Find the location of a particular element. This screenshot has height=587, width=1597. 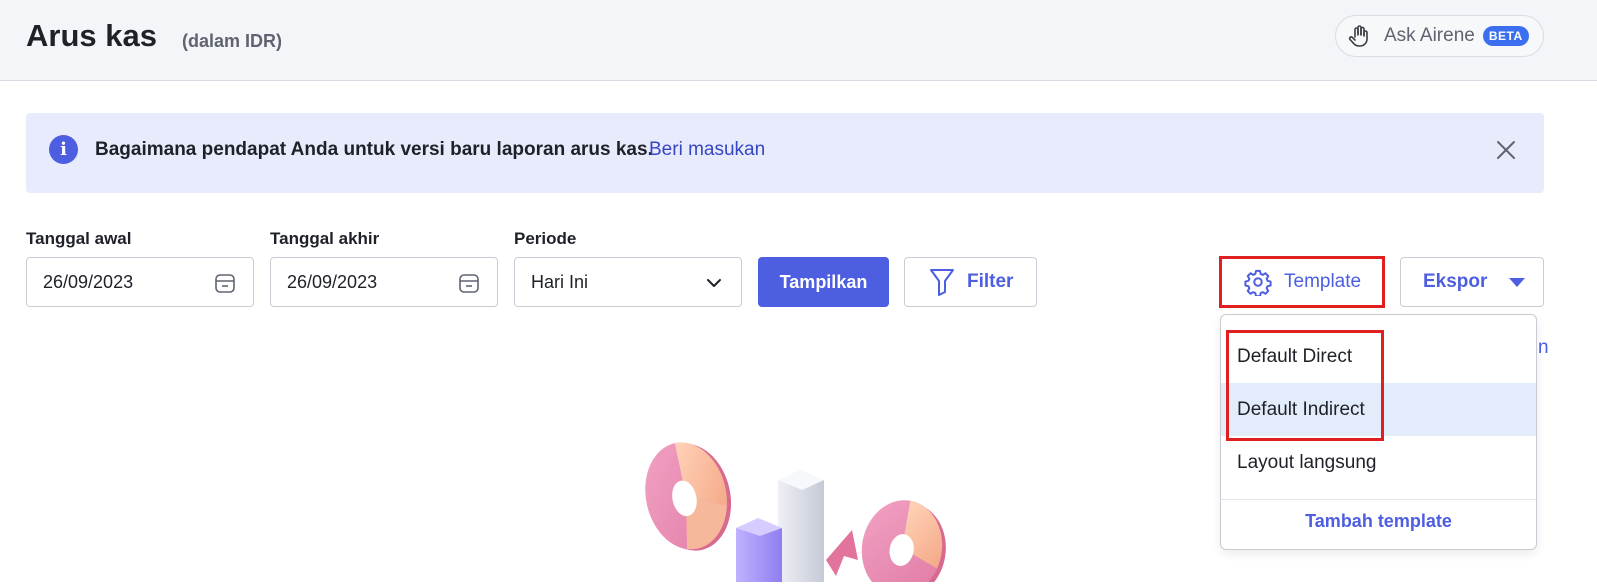

add-template-button: Tambah template is located at coordinates (1378, 521).